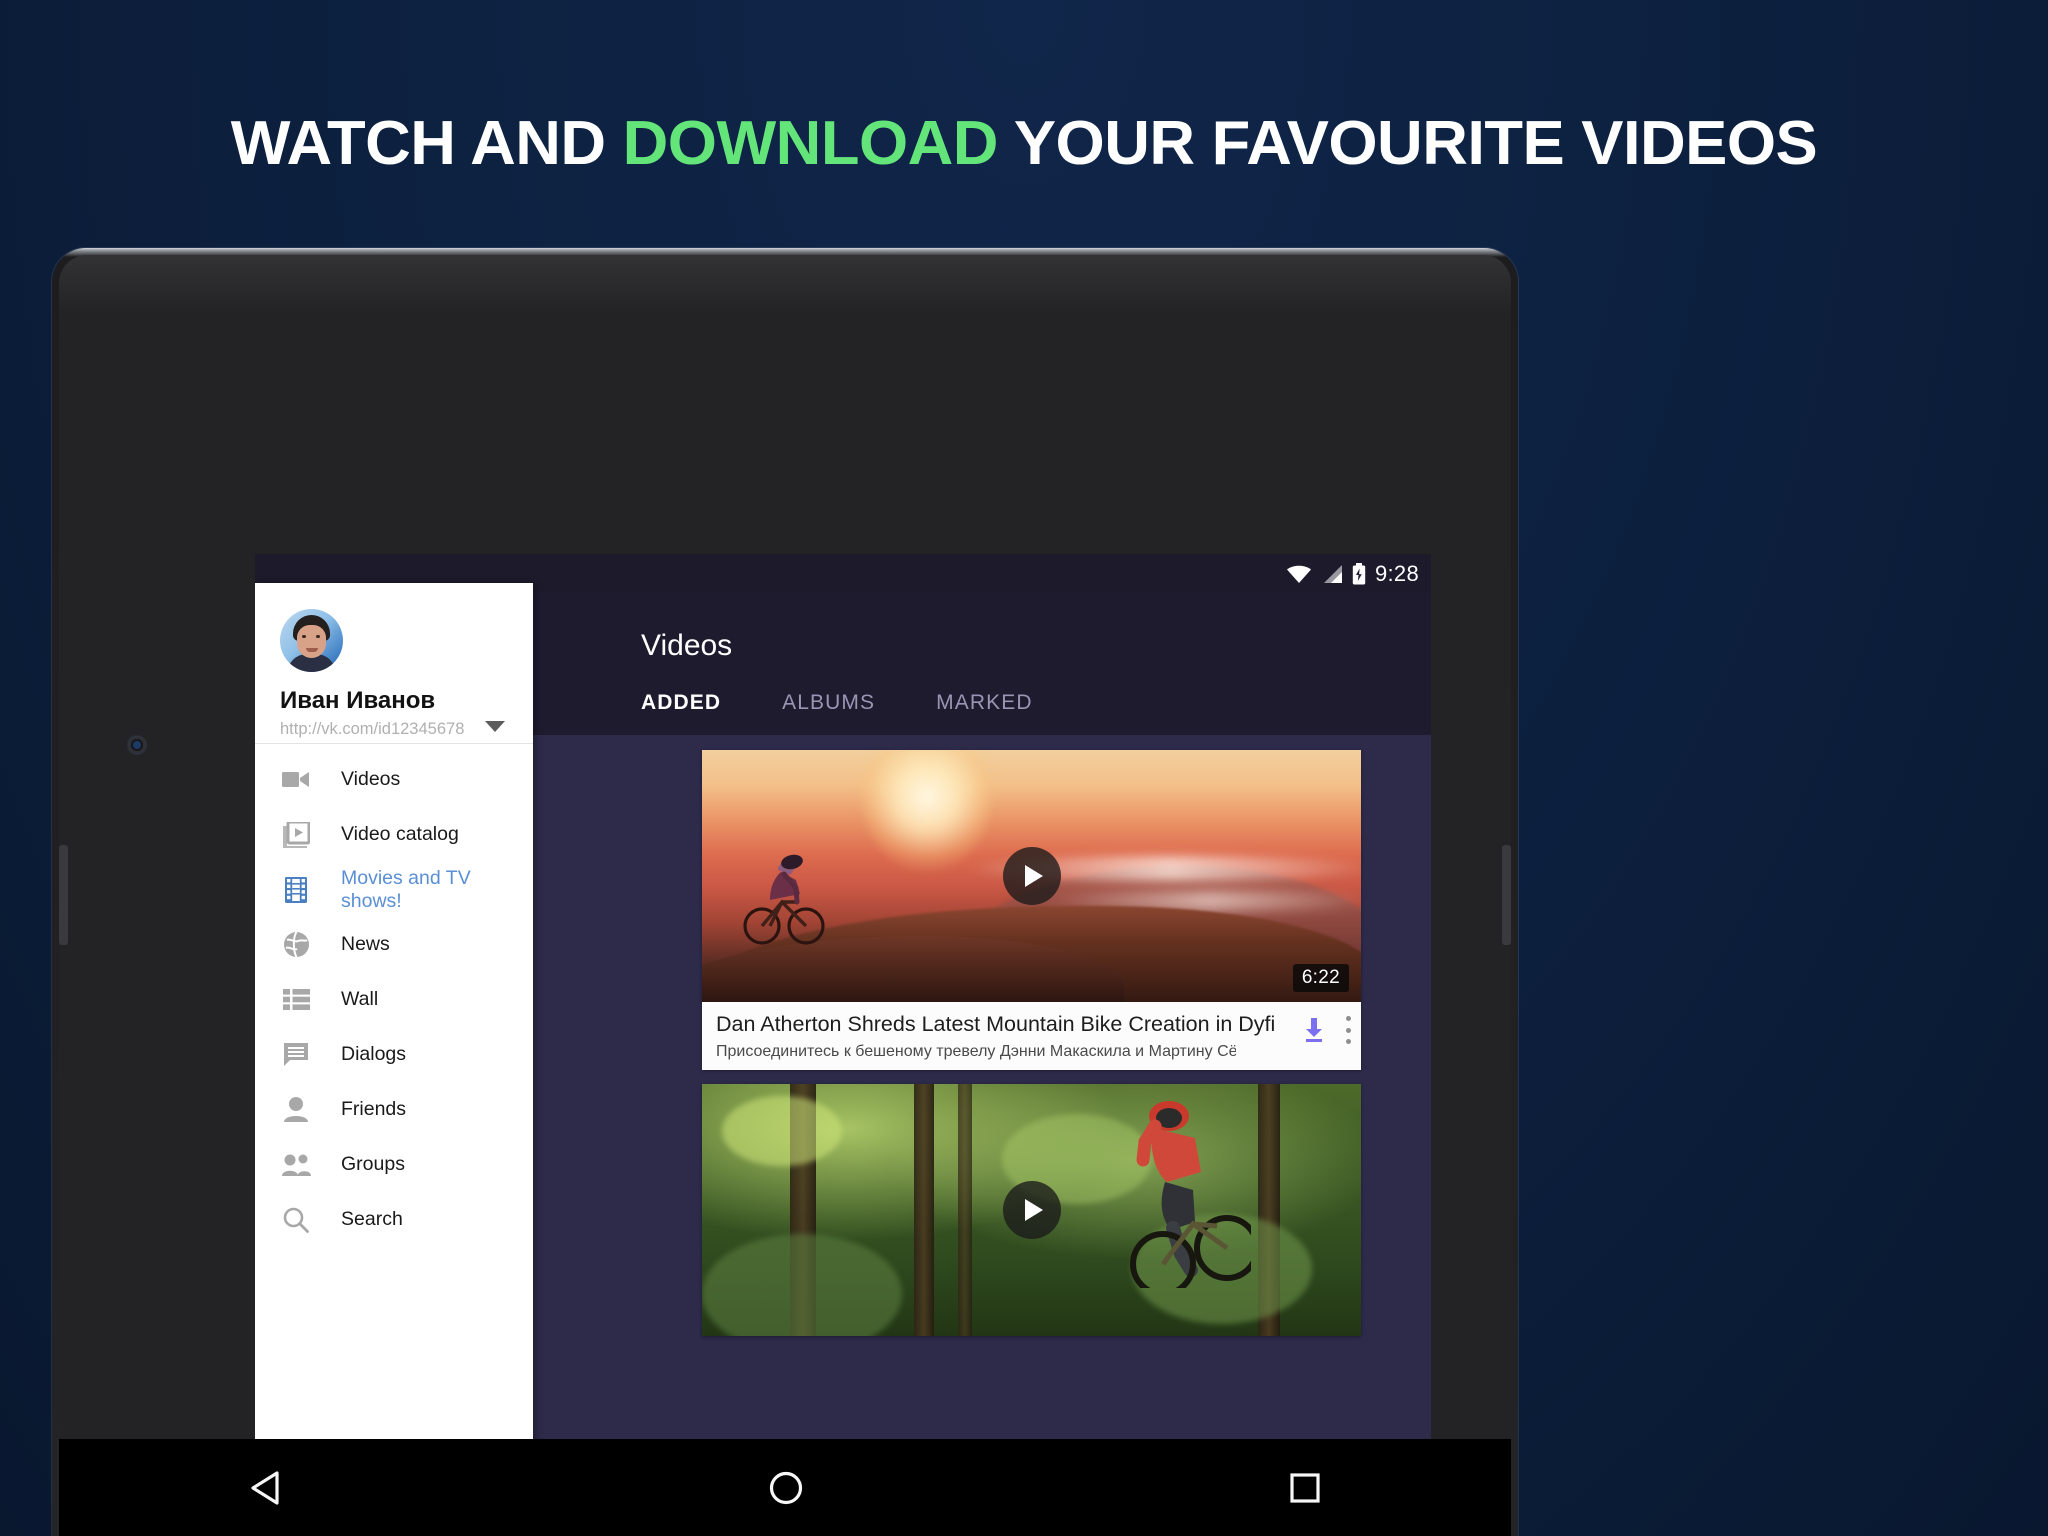 The height and width of the screenshot is (1536, 2048). I want to click on cyclist-silhouette, so click(784, 899).